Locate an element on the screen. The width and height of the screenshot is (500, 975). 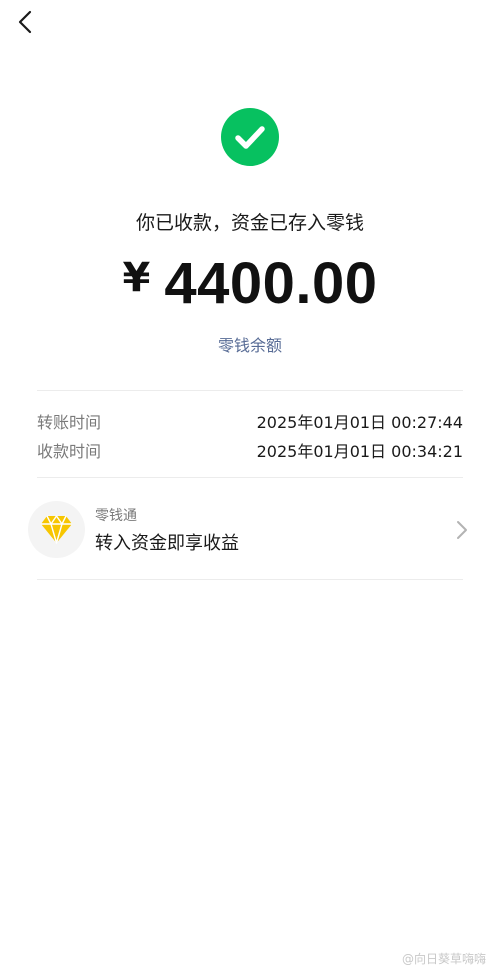
success-check-icon is located at coordinates (250, 137).